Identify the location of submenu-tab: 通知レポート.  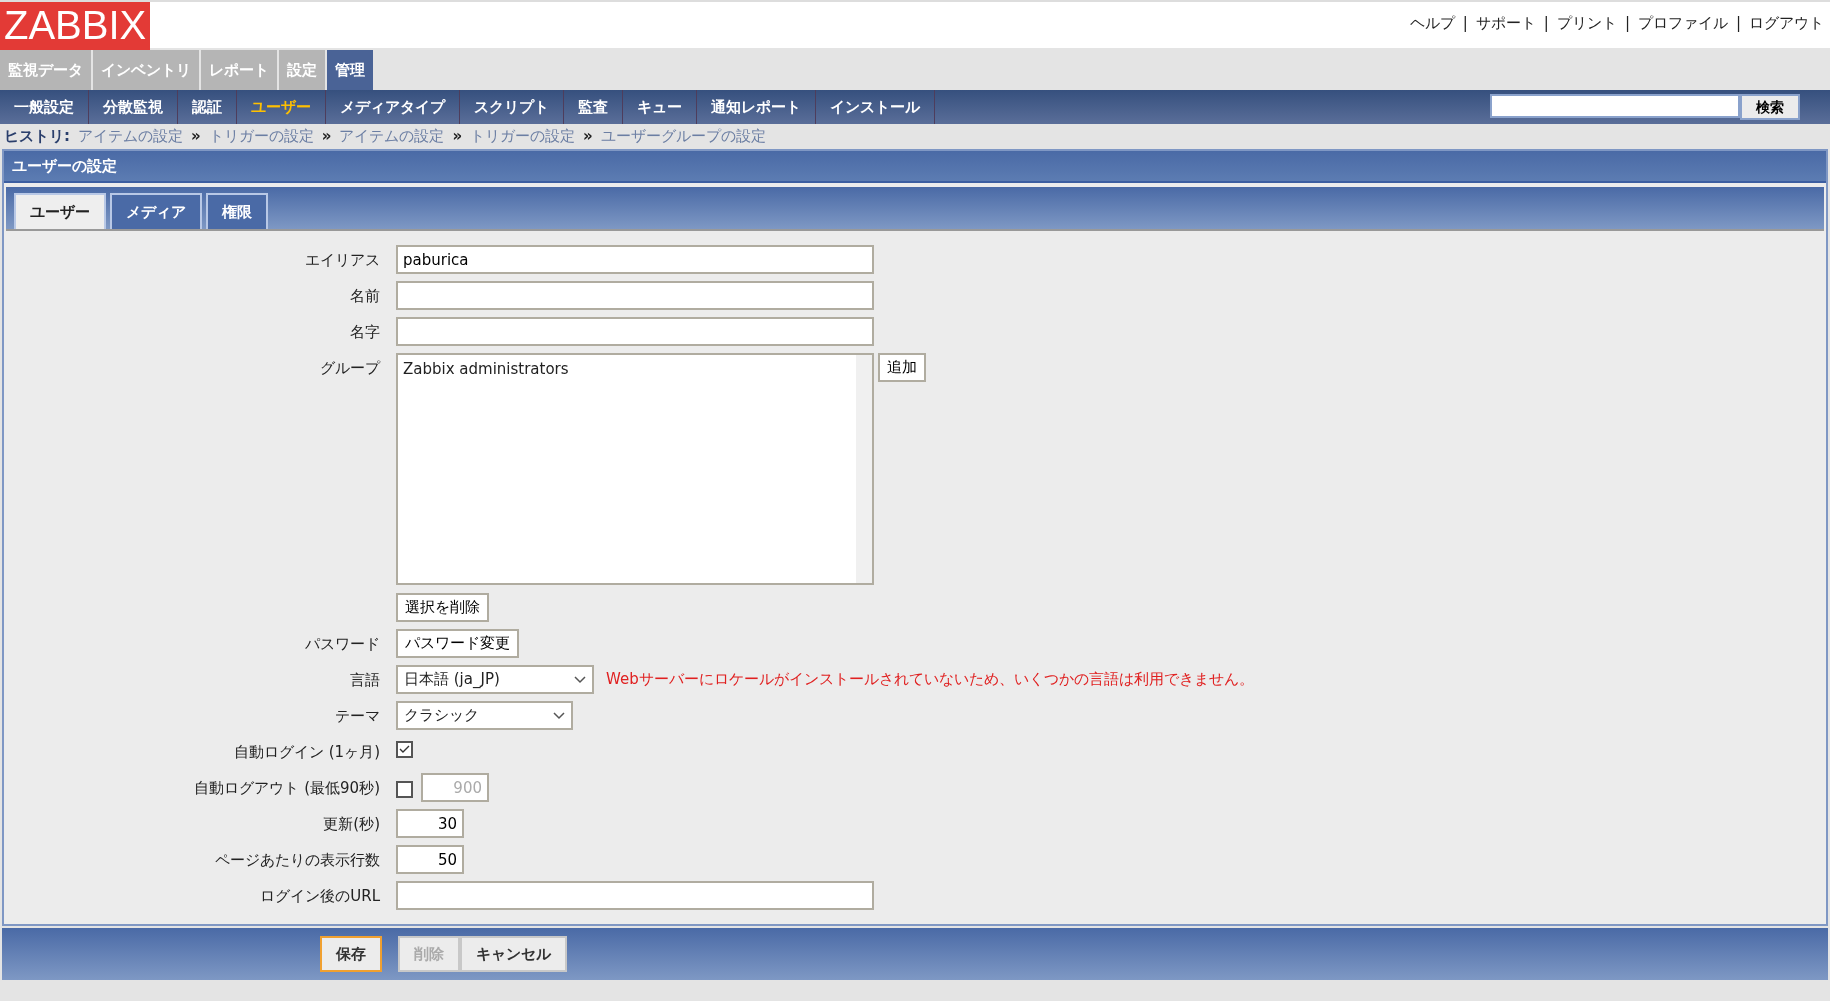
(756, 107).